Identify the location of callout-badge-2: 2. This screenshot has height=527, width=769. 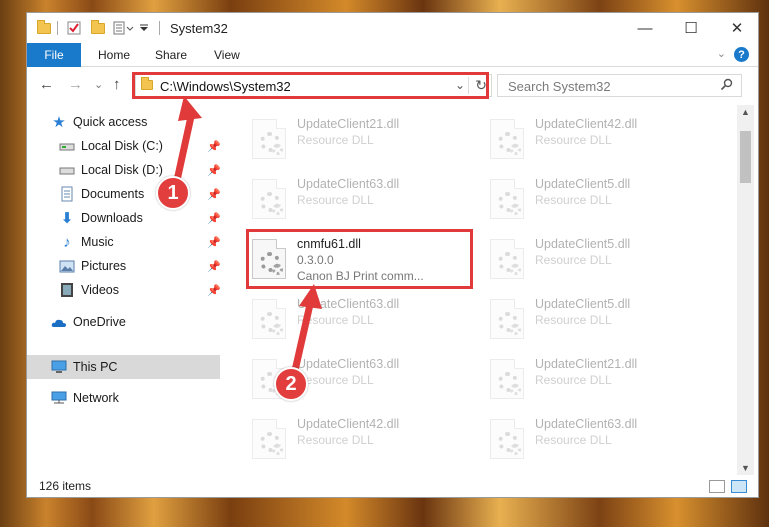
(291, 384).